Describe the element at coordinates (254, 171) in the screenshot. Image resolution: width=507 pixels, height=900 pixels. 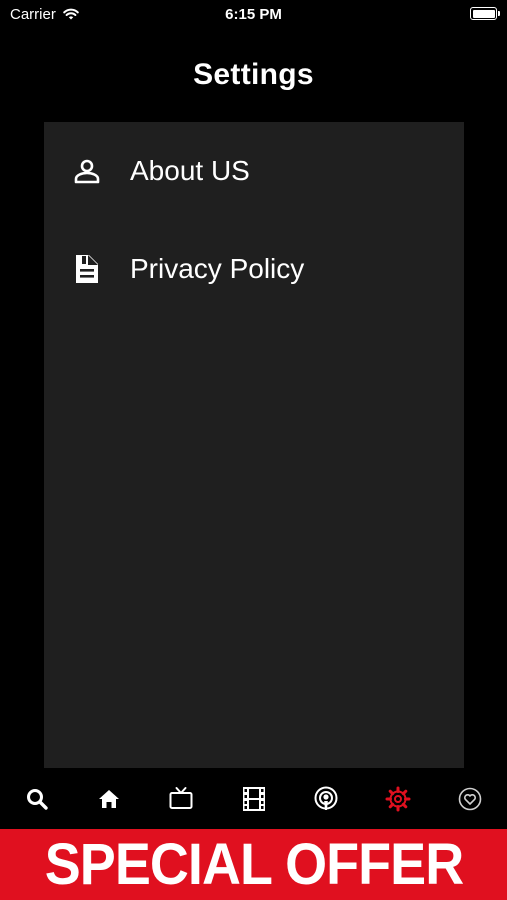
I see `menu-item-about-us: About US` at that location.